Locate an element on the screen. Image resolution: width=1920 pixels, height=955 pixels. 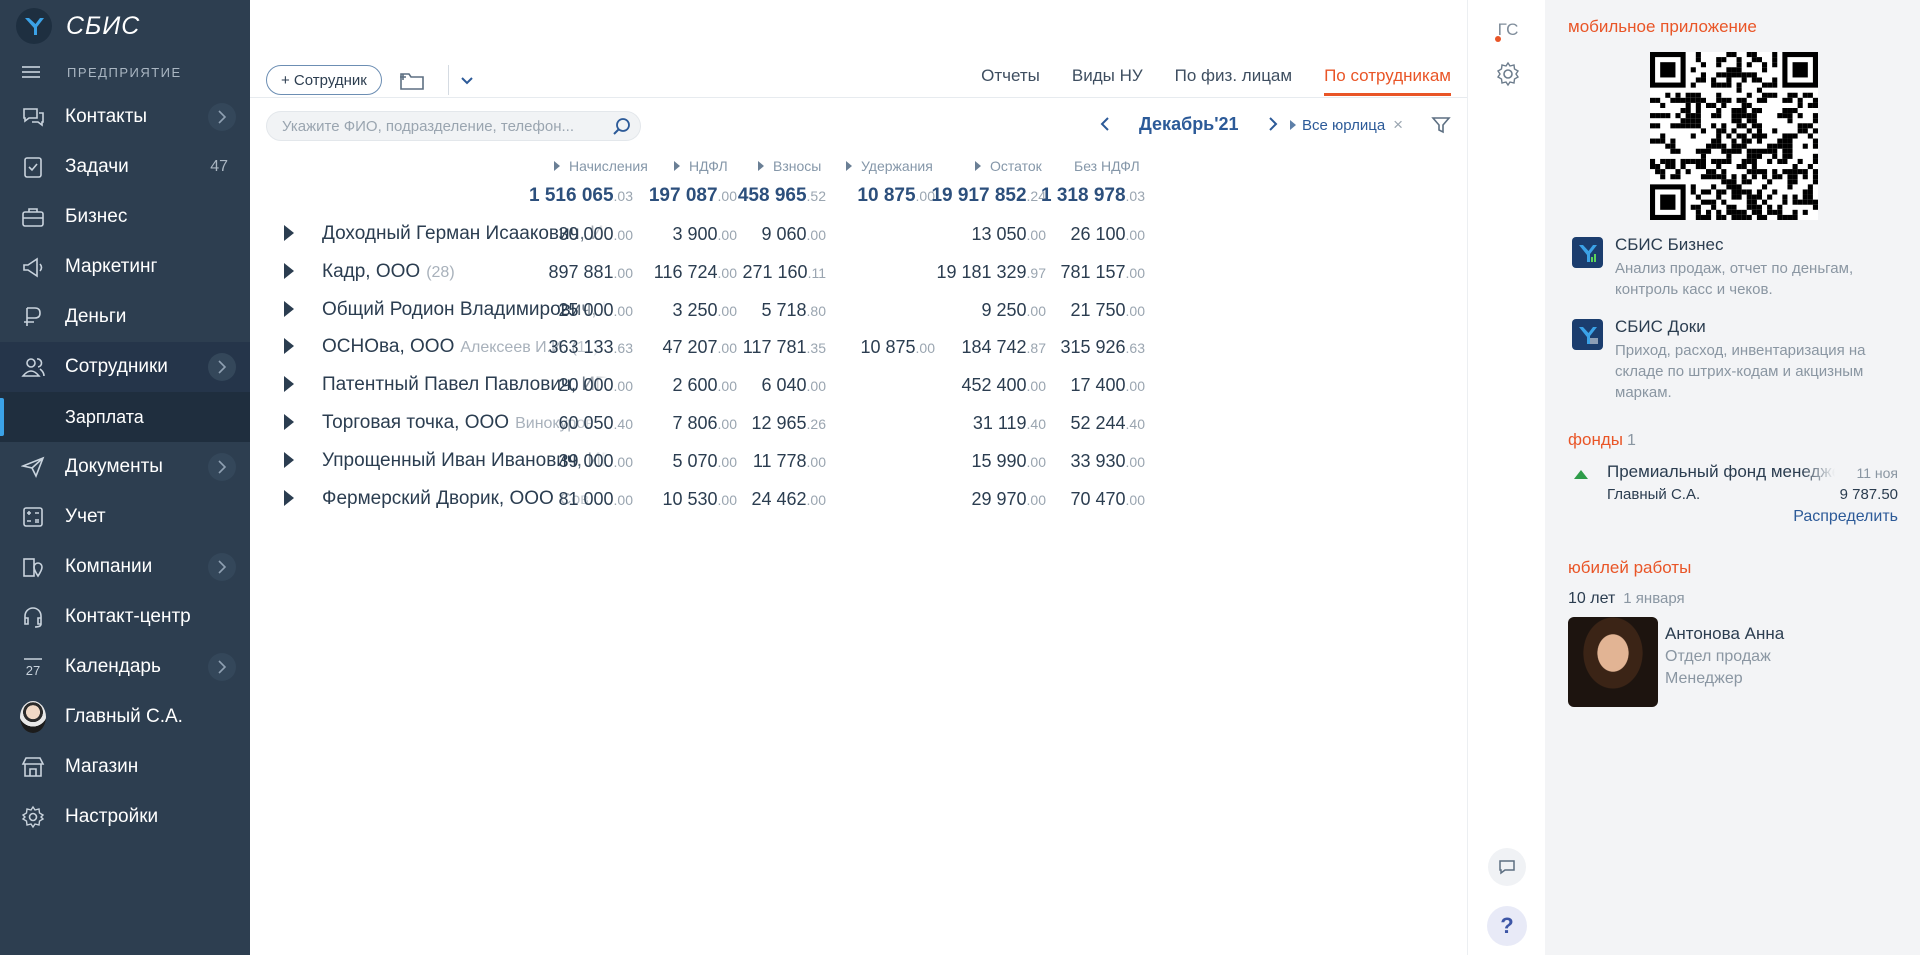
value-int: 81 000 is located at coordinates (586, 498).